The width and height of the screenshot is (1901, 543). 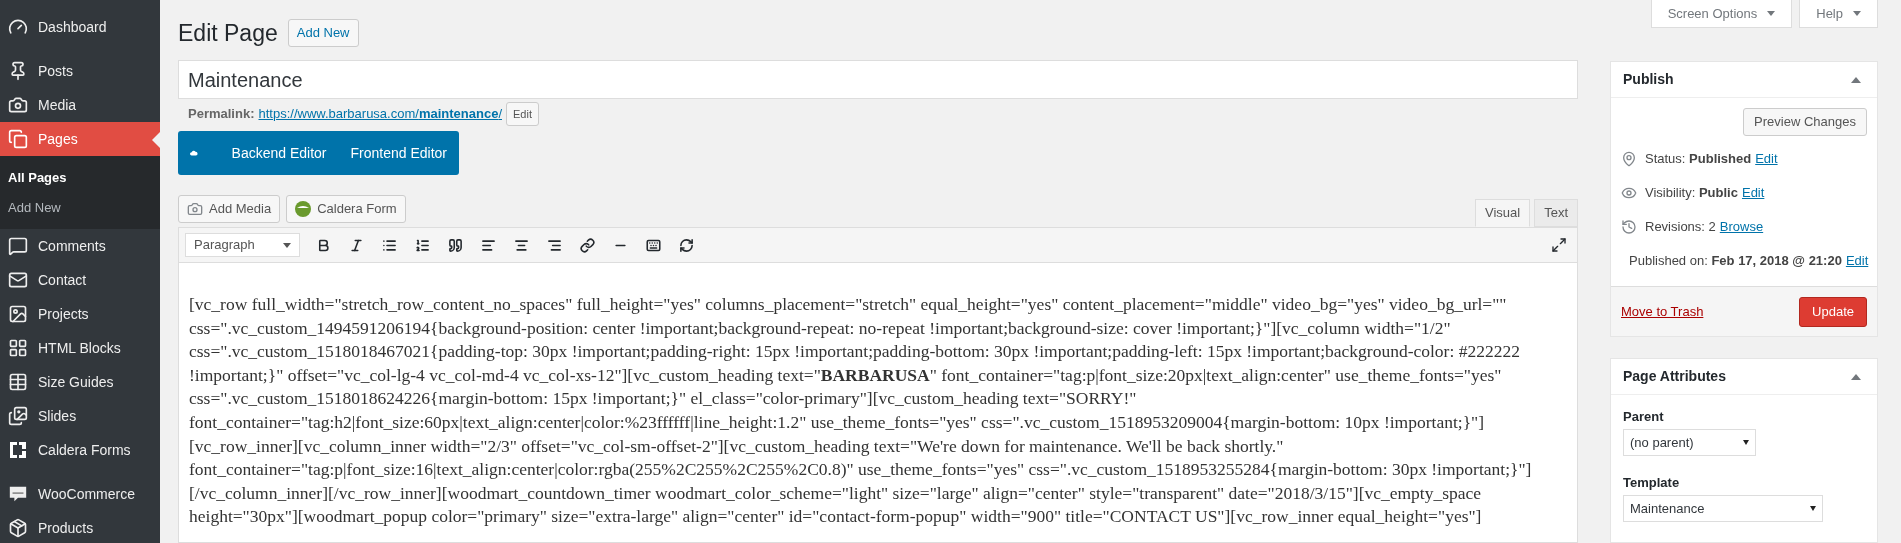 I want to click on editor-mode-button: Frontend Editor, so click(x=398, y=153).